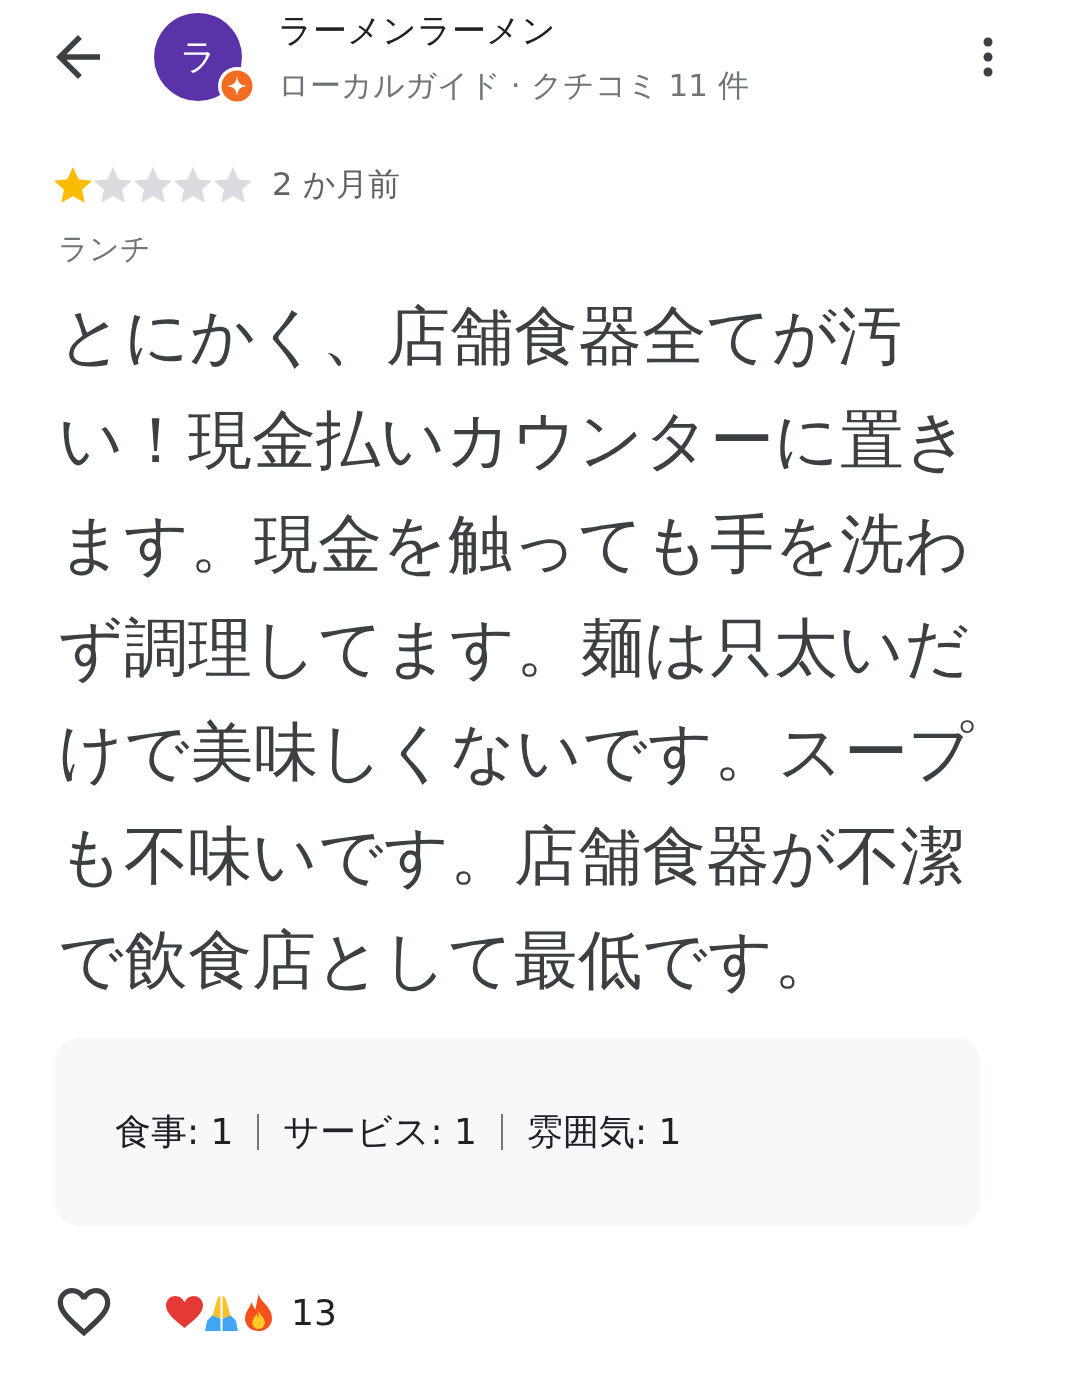 Image resolution: width=1080 pixels, height=1396 pixels. Describe the element at coordinates (314, 1312) in the screenshot. I see `reaction-count: 13` at that location.